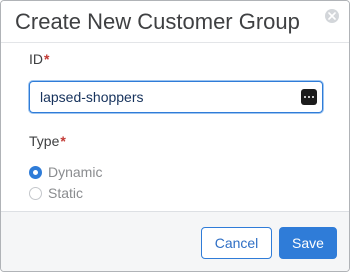 The width and height of the screenshot is (350, 272). I want to click on type-field-label: Type*, so click(47, 141).